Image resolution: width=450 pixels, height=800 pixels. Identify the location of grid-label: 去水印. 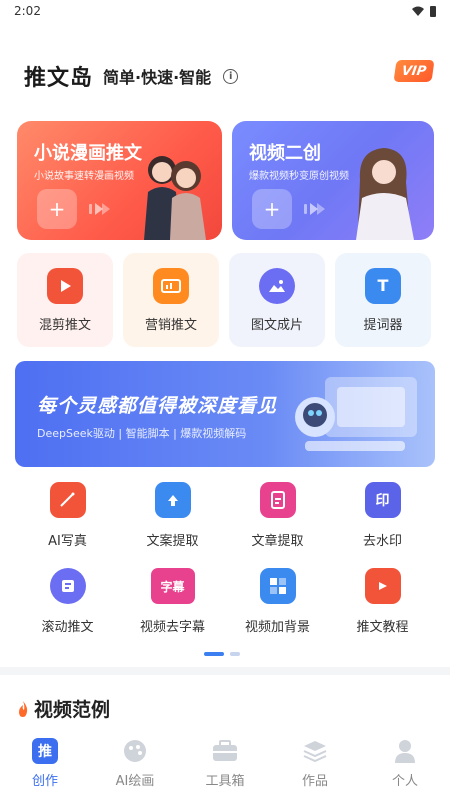
(382, 541).